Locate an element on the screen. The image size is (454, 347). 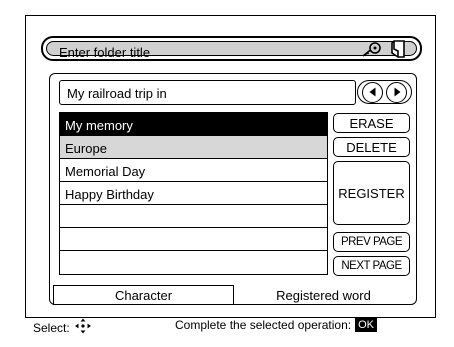
document-icon is located at coordinates (398, 51).